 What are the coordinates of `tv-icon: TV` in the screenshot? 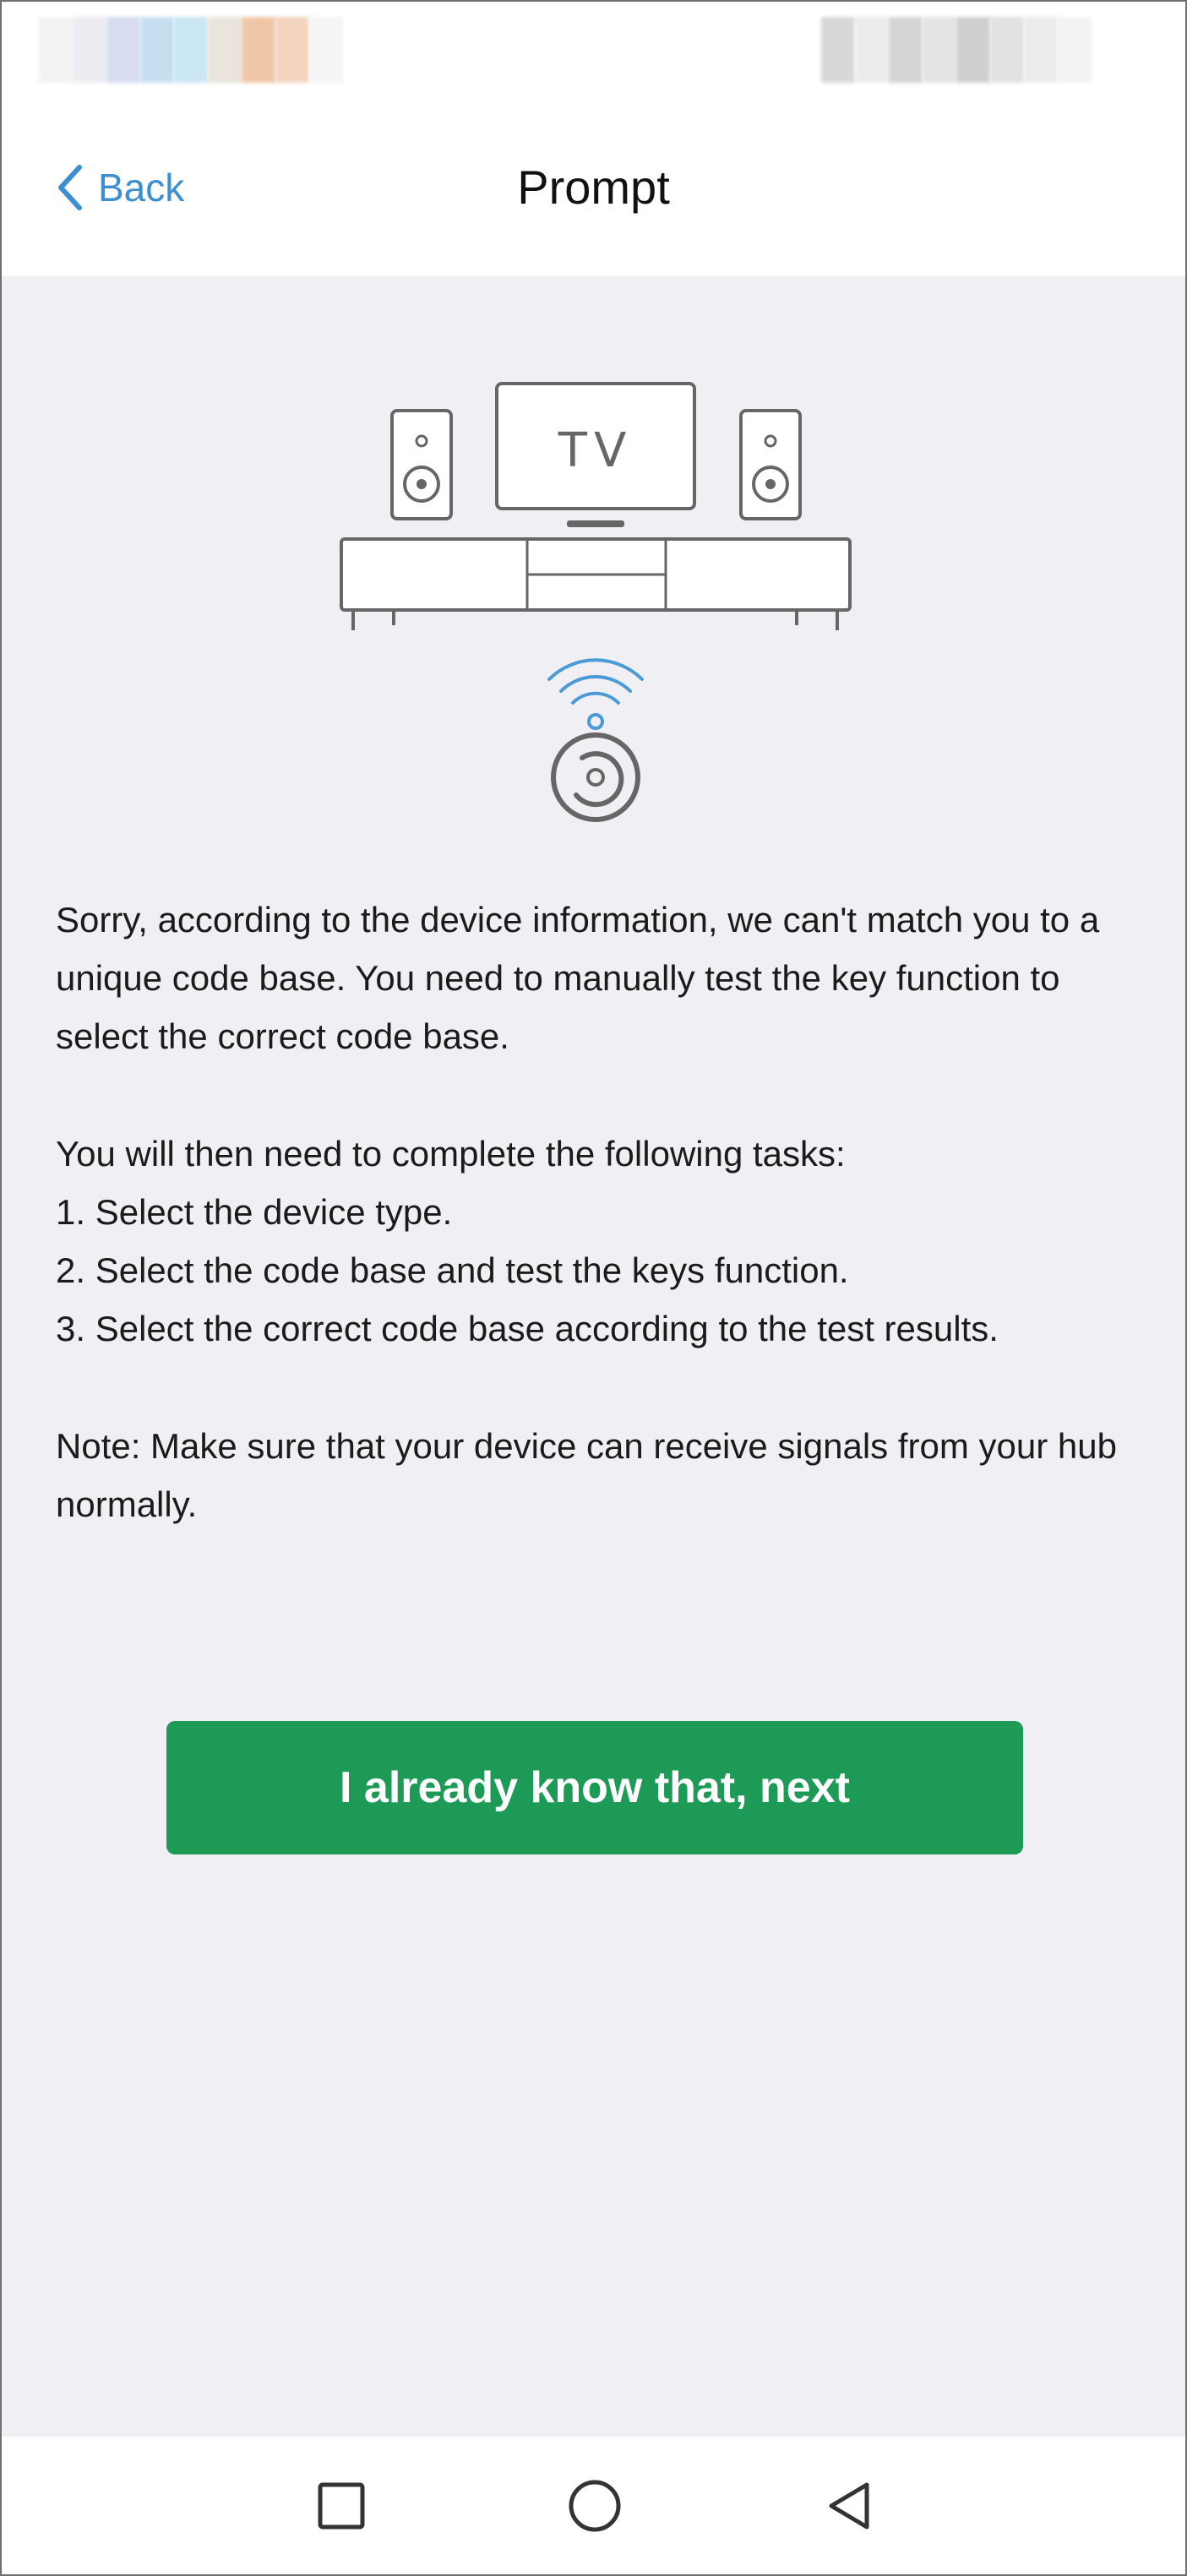 It's located at (595, 455).